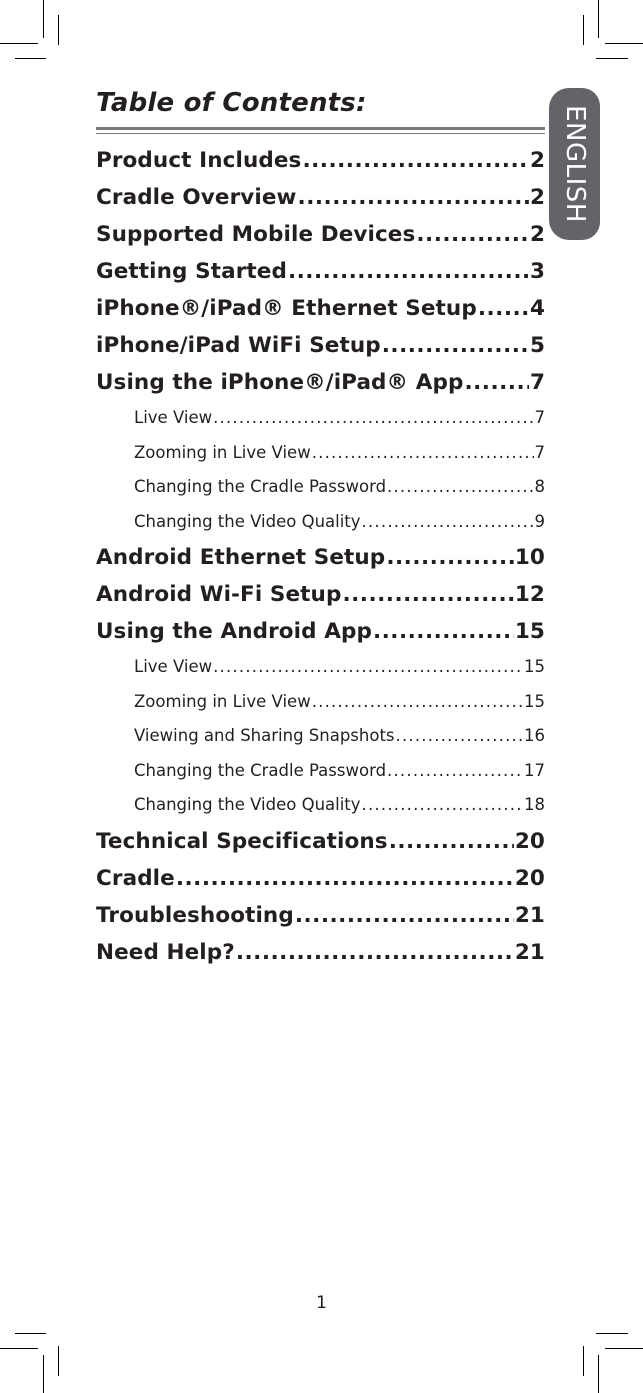 Image resolution: width=643 pixels, height=1393 pixels. Describe the element at coordinates (219, 594) in the screenshot. I see `toc-entry-label: Android Wi-Fi Setup` at that location.